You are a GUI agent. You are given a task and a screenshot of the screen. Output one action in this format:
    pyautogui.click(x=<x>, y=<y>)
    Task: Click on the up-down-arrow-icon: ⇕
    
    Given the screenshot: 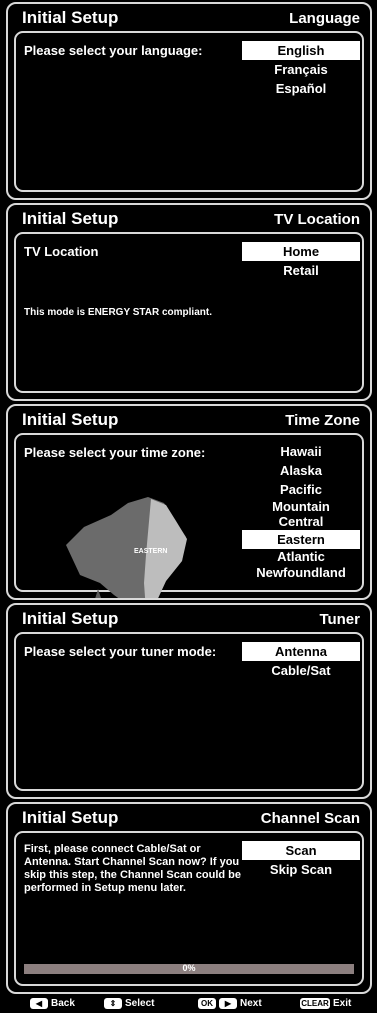 What is the action you would take?
    pyautogui.click(x=113, y=1003)
    